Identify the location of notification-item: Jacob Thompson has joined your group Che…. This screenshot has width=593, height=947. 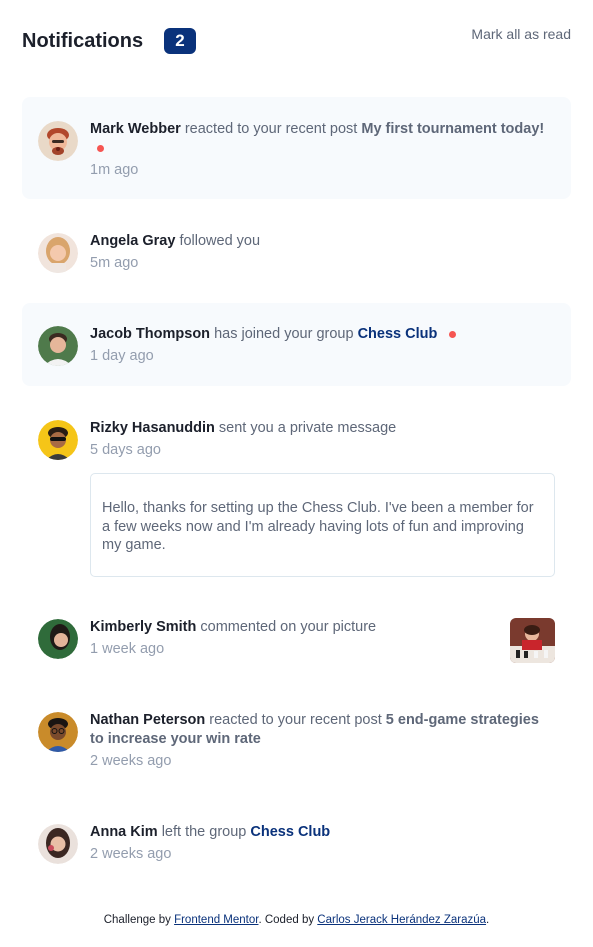
(296, 344).